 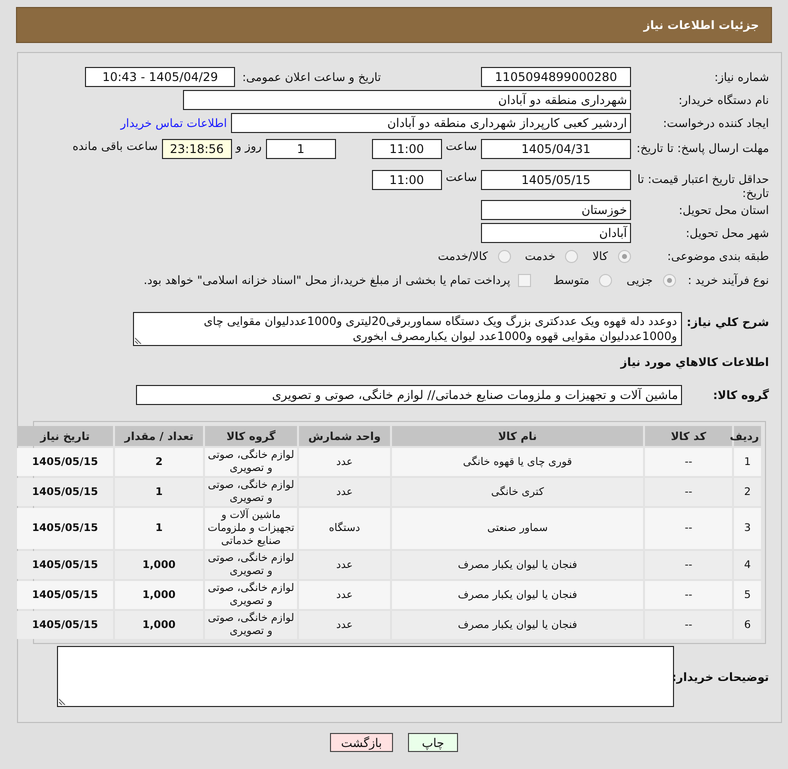 What do you see at coordinates (723, 100) in the screenshot?
I see `field-label: نام دستگاه خریدار:` at bounding box center [723, 100].